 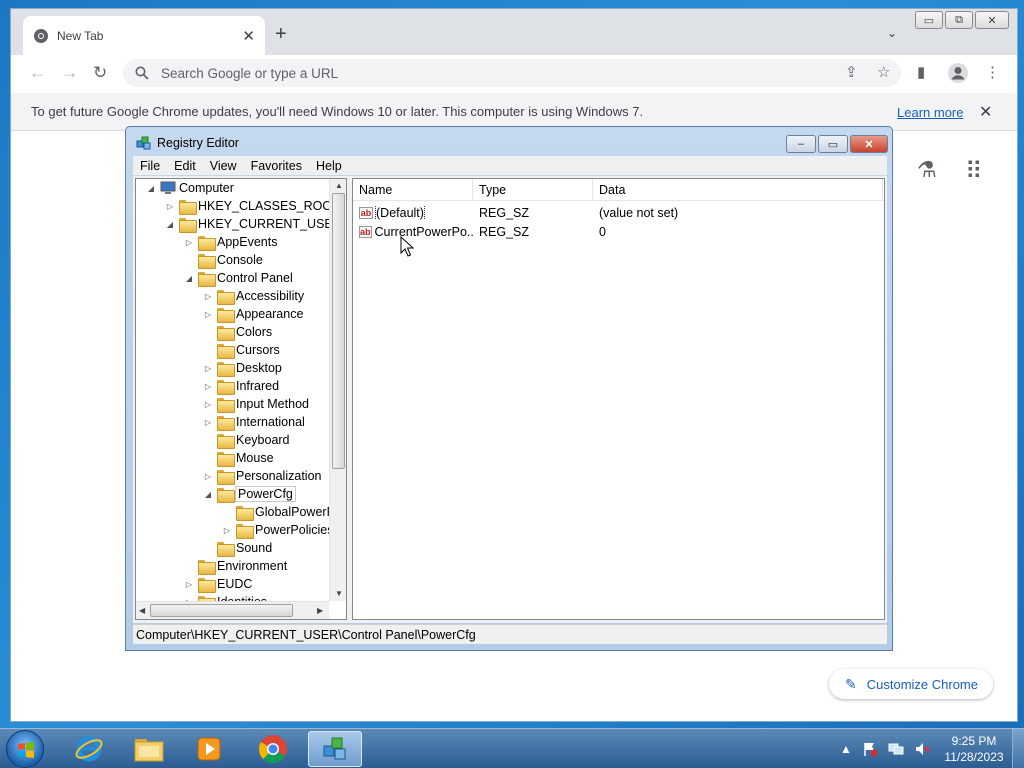 I want to click on scroll-up-icon: ▲, so click(x=339, y=185).